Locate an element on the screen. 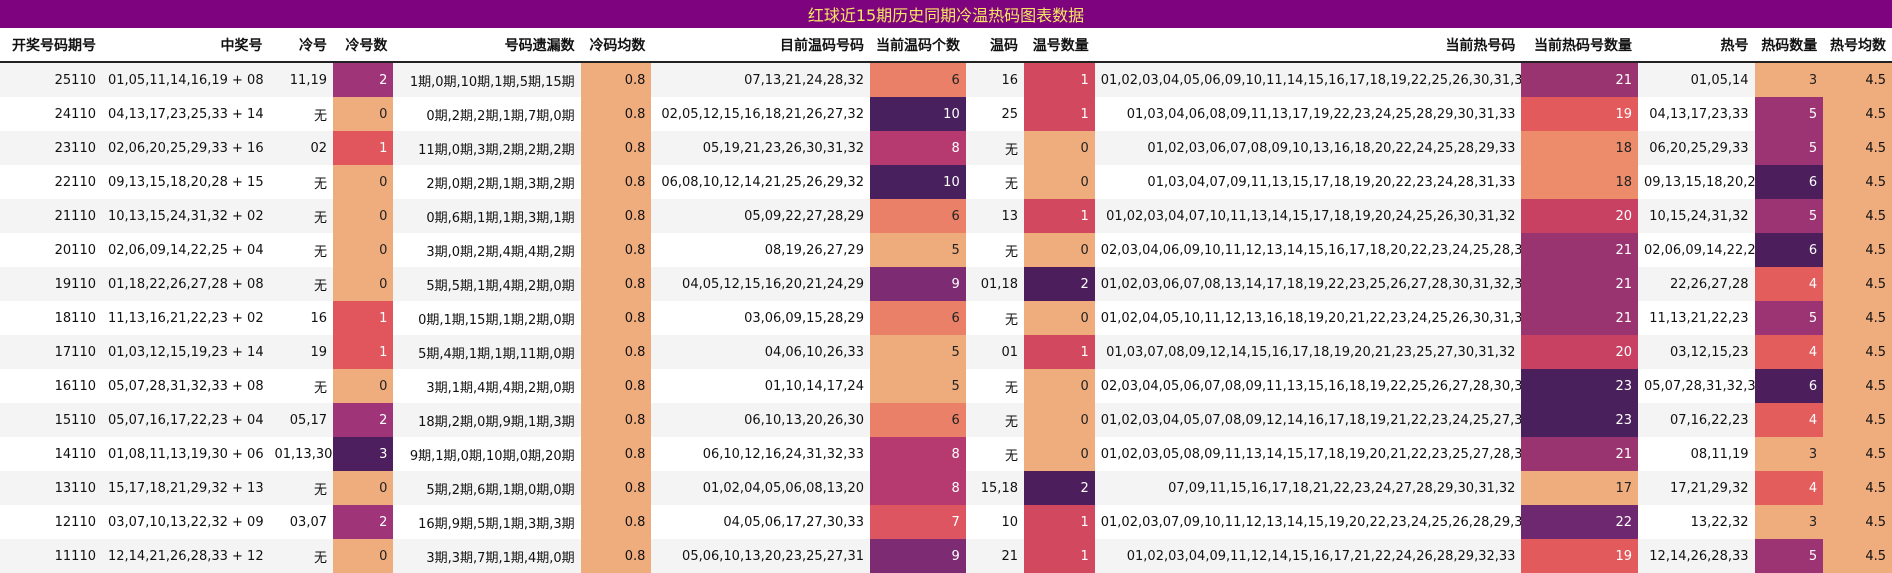  hot-code-cell: 02,06,09,14,22,25 is located at coordinates (1696, 250).